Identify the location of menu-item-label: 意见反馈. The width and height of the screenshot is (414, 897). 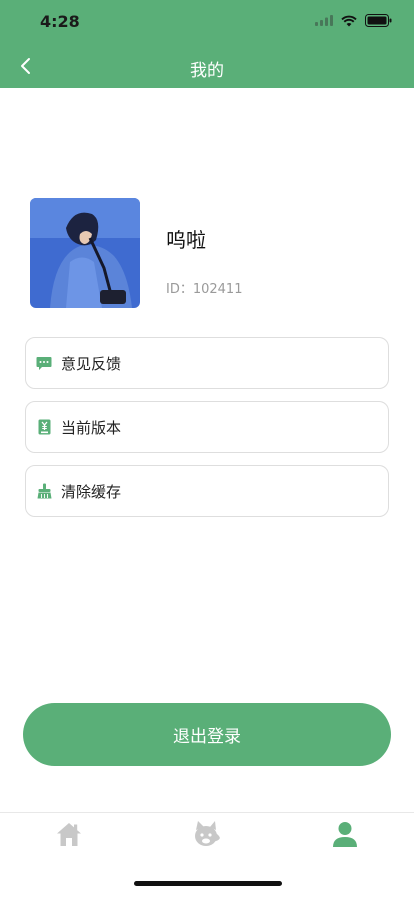
(91, 363).